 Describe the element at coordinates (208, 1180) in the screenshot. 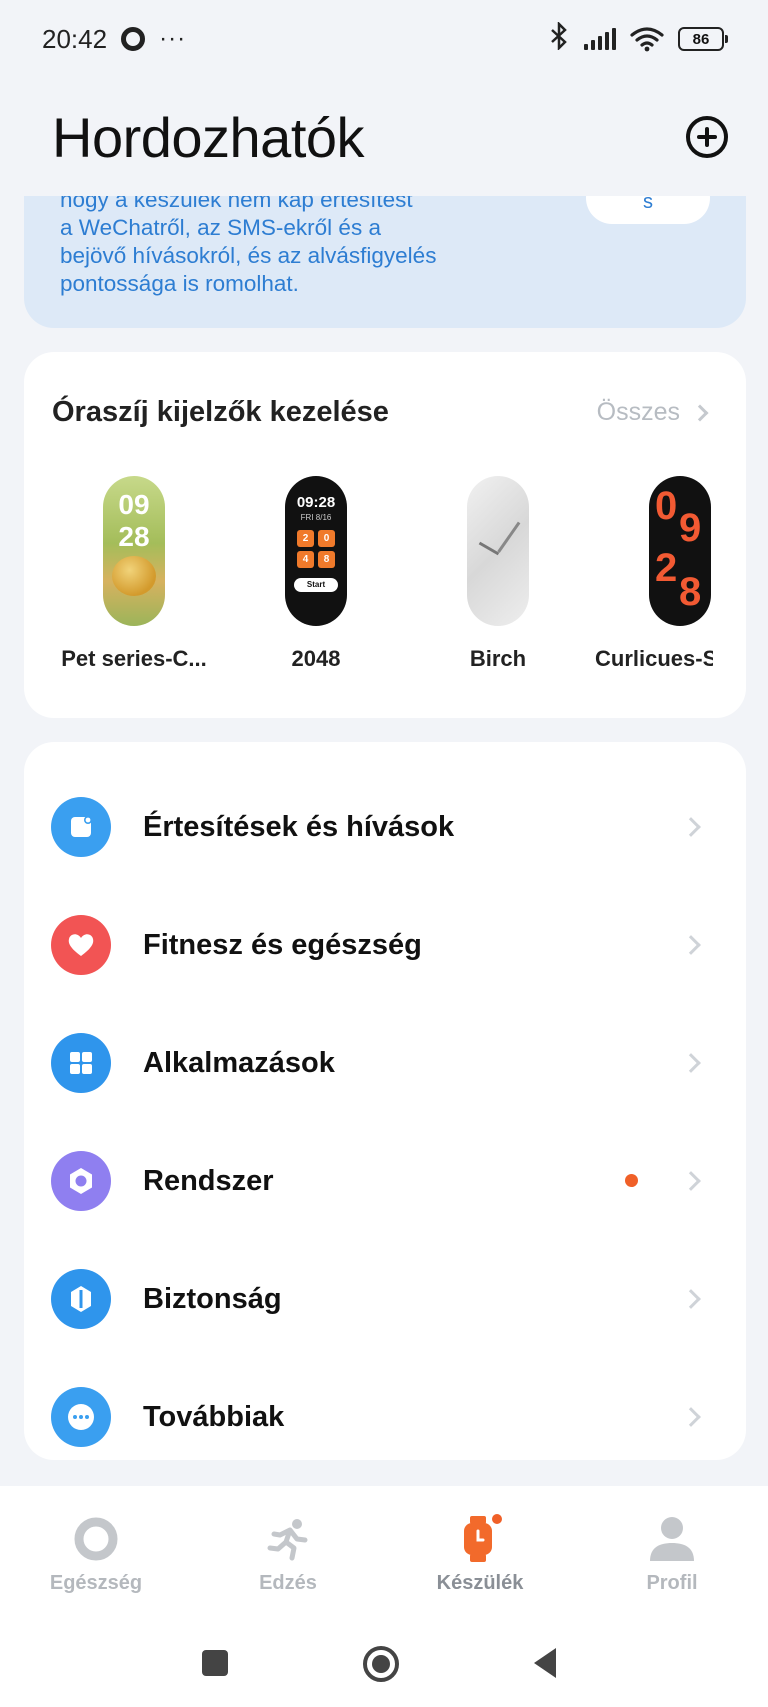

I see `menu-item-label: Rendszer` at that location.